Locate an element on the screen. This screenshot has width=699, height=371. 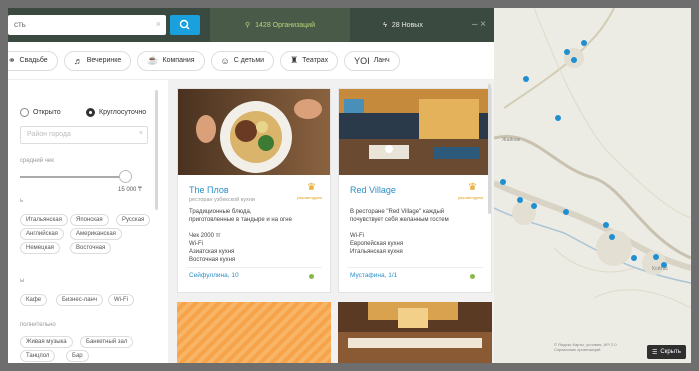
hide-map-button: ☰ Скрыть is located at coordinates (666, 352).